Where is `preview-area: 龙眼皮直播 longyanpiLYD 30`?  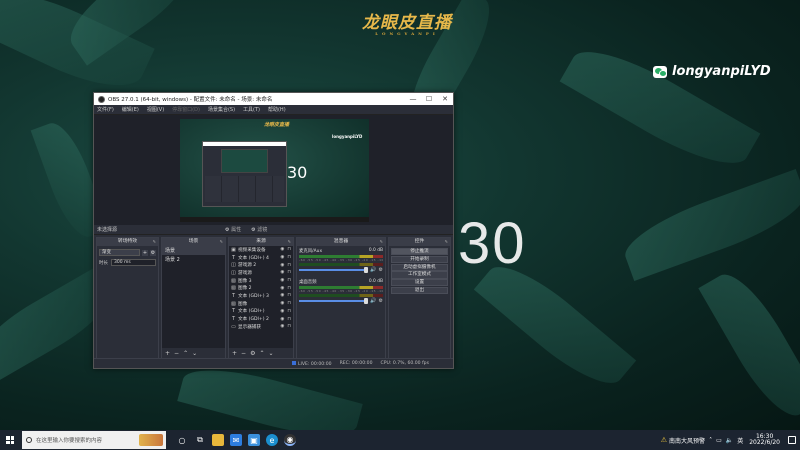 preview-area: 龙眼皮直播 longyanpiLYD 30 is located at coordinates (273, 170).